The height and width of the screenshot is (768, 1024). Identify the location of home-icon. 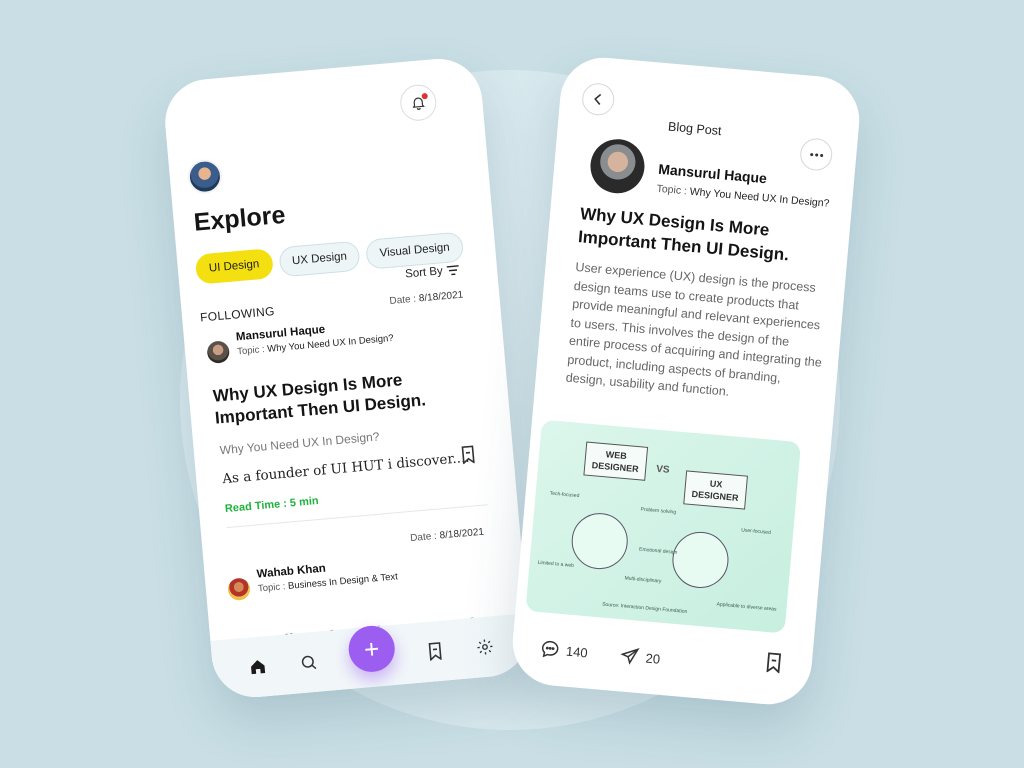
(258, 667).